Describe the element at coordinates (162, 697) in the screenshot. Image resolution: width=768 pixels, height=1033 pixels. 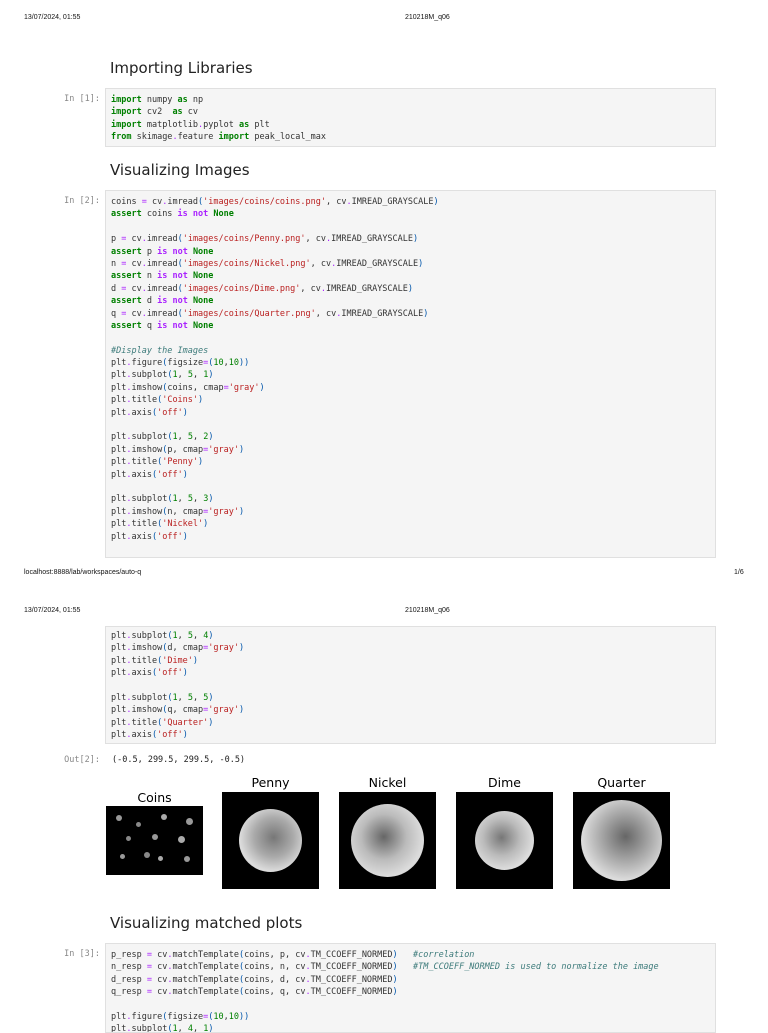
I see `code-line: plt.subplot(1, 5, 5)` at that location.